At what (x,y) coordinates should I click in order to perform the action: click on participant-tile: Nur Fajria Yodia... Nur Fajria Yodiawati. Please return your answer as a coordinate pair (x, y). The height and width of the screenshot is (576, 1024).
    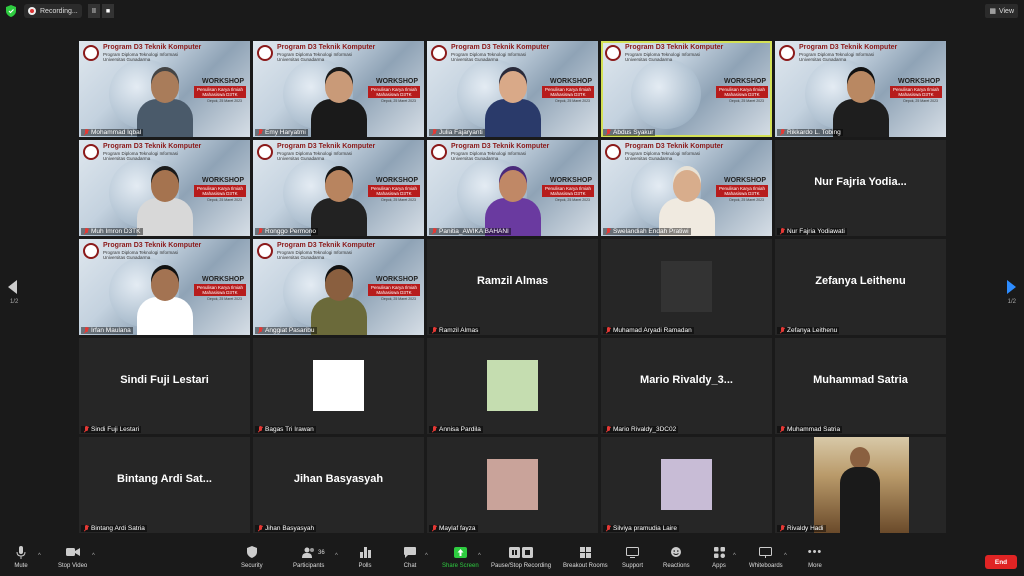
    Looking at the image, I should click on (860, 188).